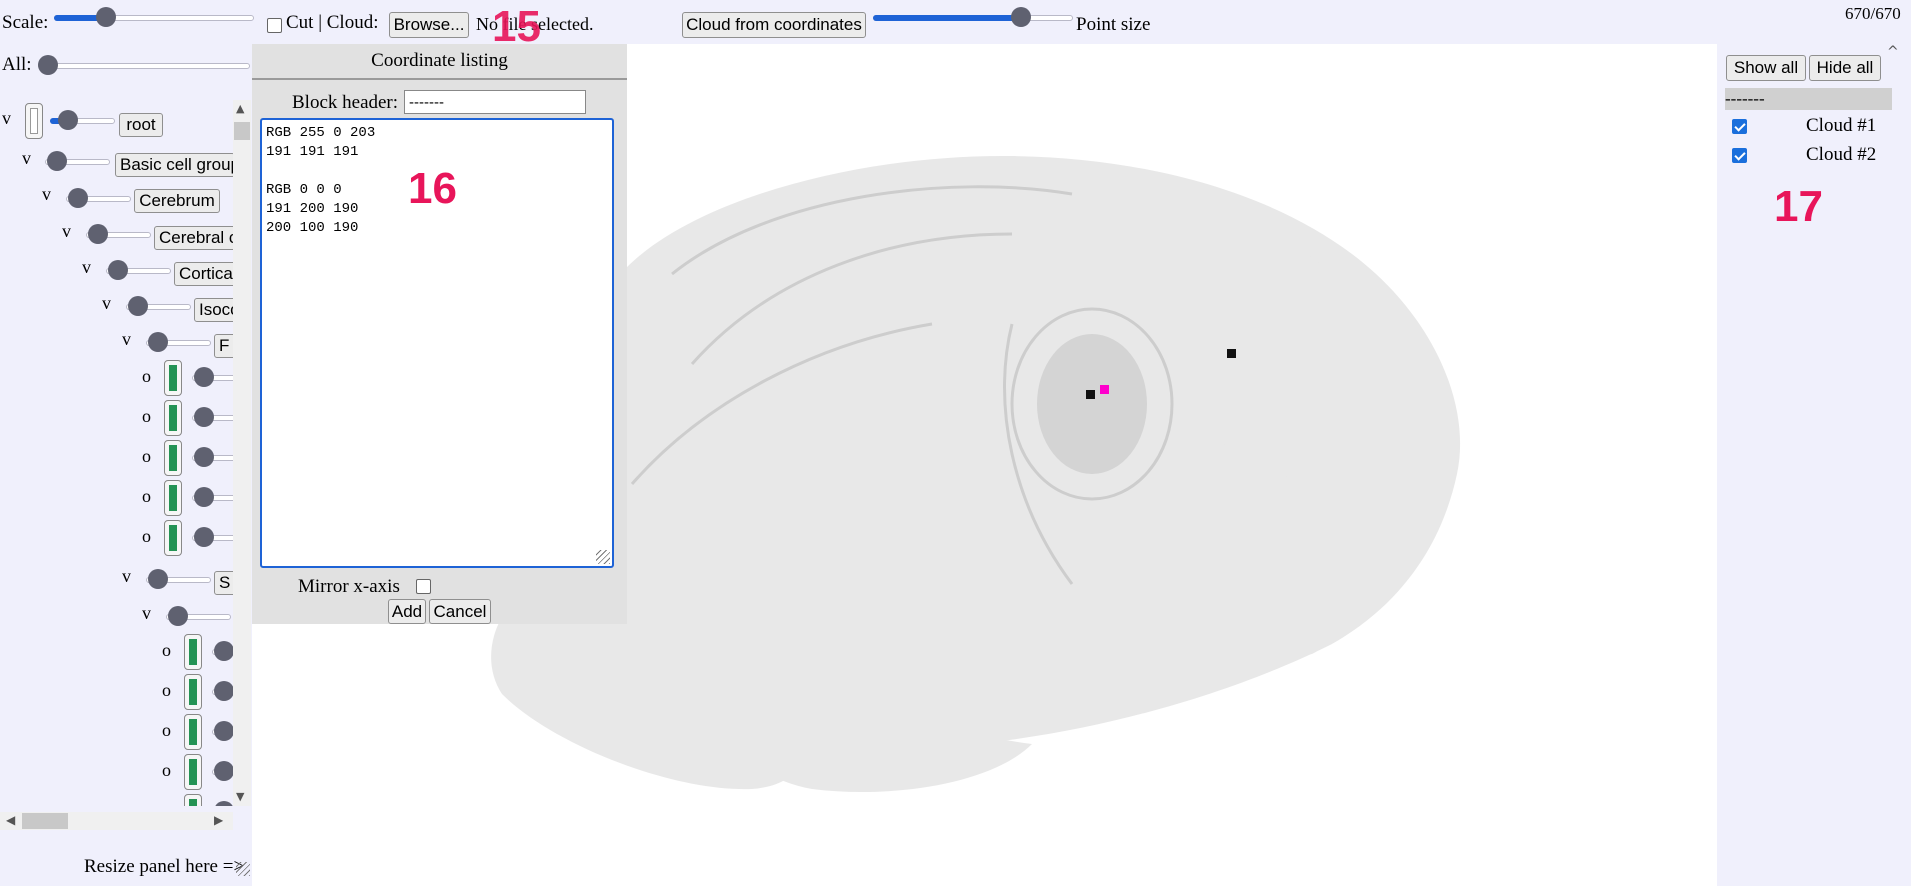  I want to click on tree-node-root: root, so click(141, 125).